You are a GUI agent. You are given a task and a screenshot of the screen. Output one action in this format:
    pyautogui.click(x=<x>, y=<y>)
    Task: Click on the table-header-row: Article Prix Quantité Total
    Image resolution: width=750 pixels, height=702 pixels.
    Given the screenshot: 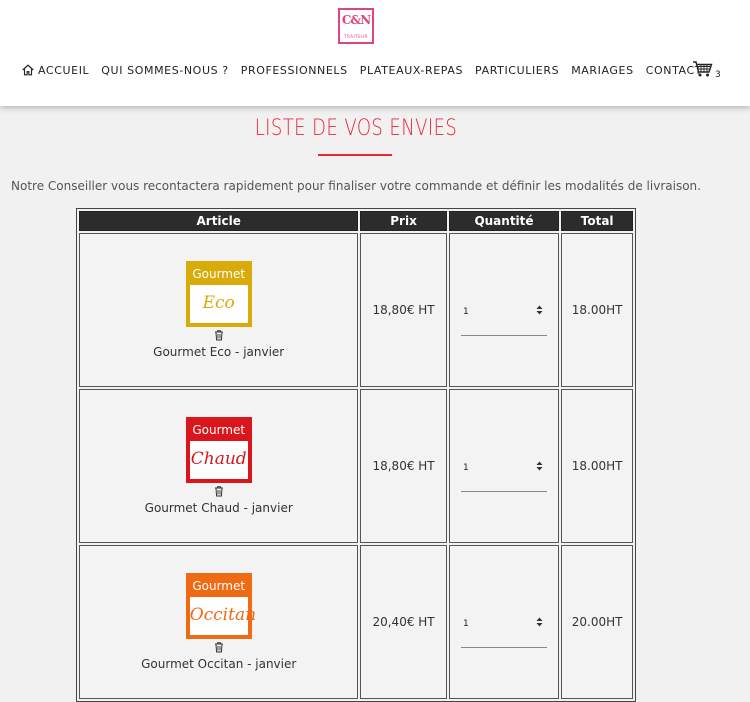 What is the action you would take?
    pyautogui.click(x=356, y=221)
    